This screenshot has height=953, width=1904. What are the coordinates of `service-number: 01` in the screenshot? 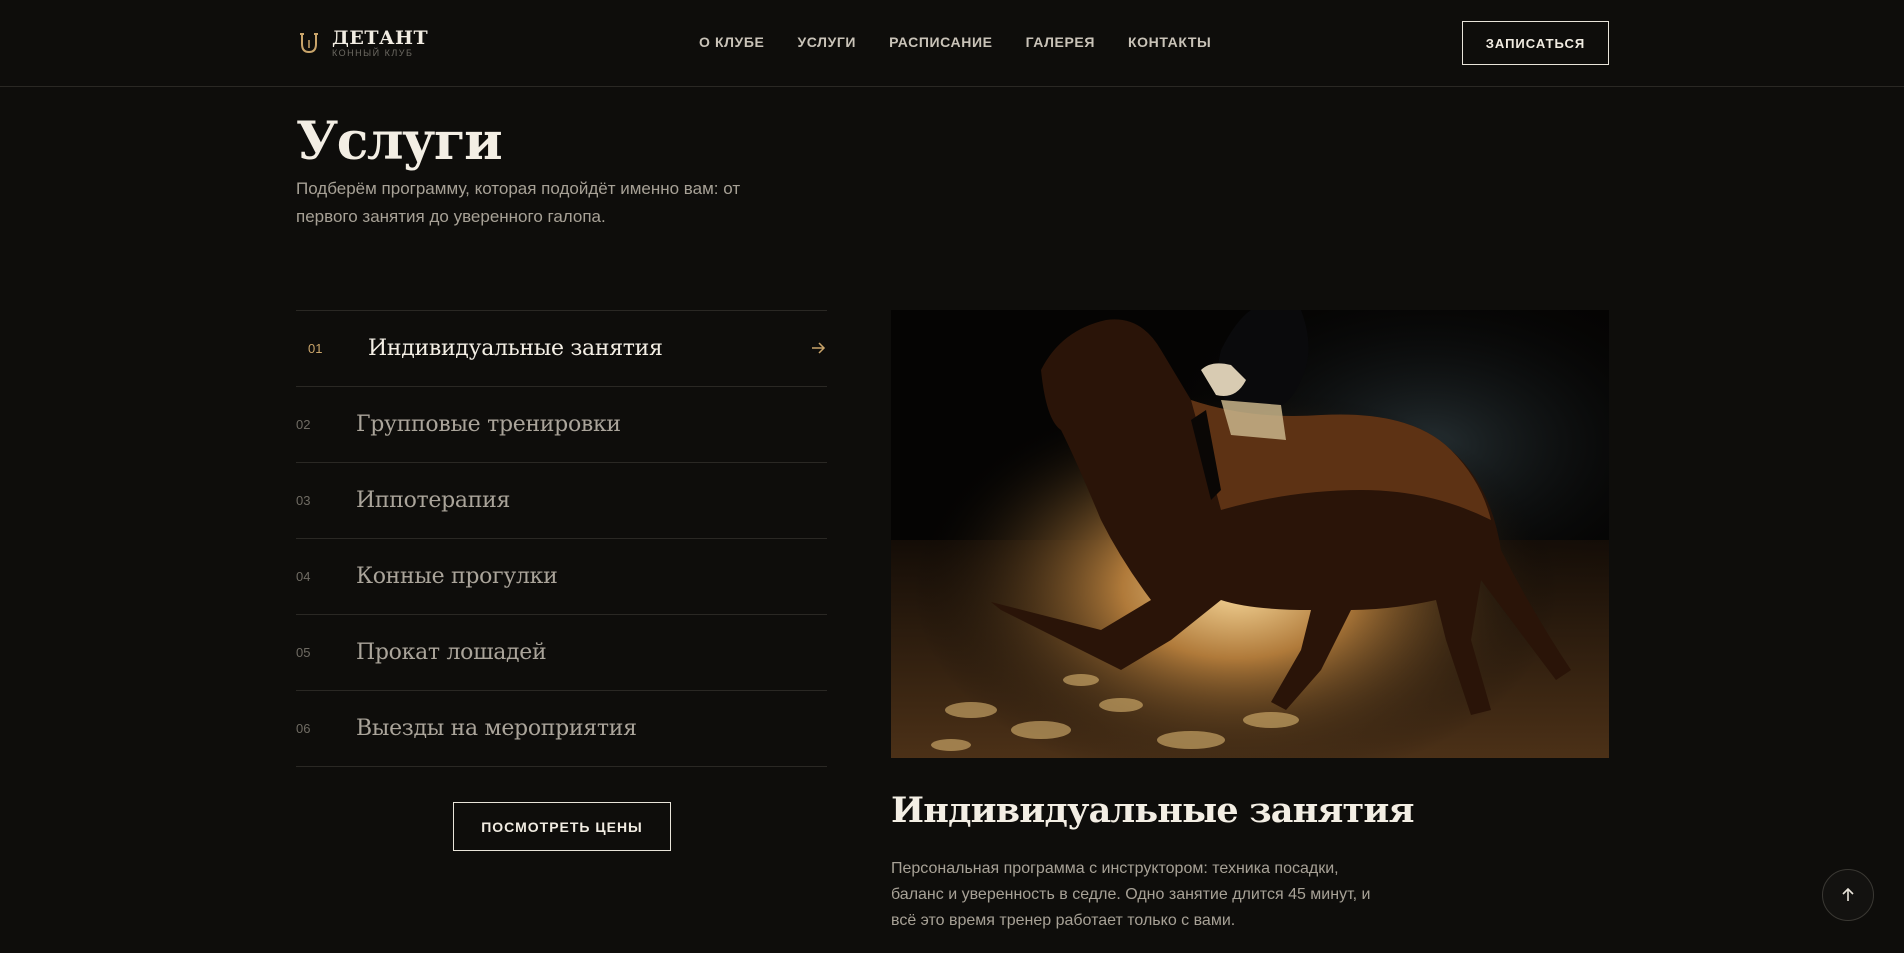 It's located at (315, 348).